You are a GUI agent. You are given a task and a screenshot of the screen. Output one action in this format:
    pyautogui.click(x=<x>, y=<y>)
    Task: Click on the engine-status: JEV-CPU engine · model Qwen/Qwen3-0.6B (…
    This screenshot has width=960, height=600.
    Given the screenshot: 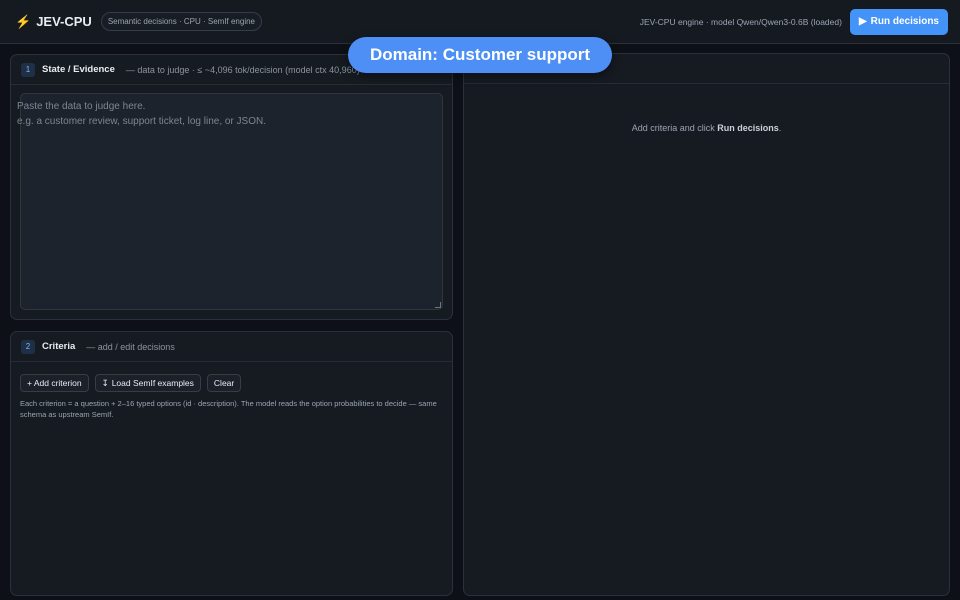 What is the action you would take?
    pyautogui.click(x=740, y=21)
    